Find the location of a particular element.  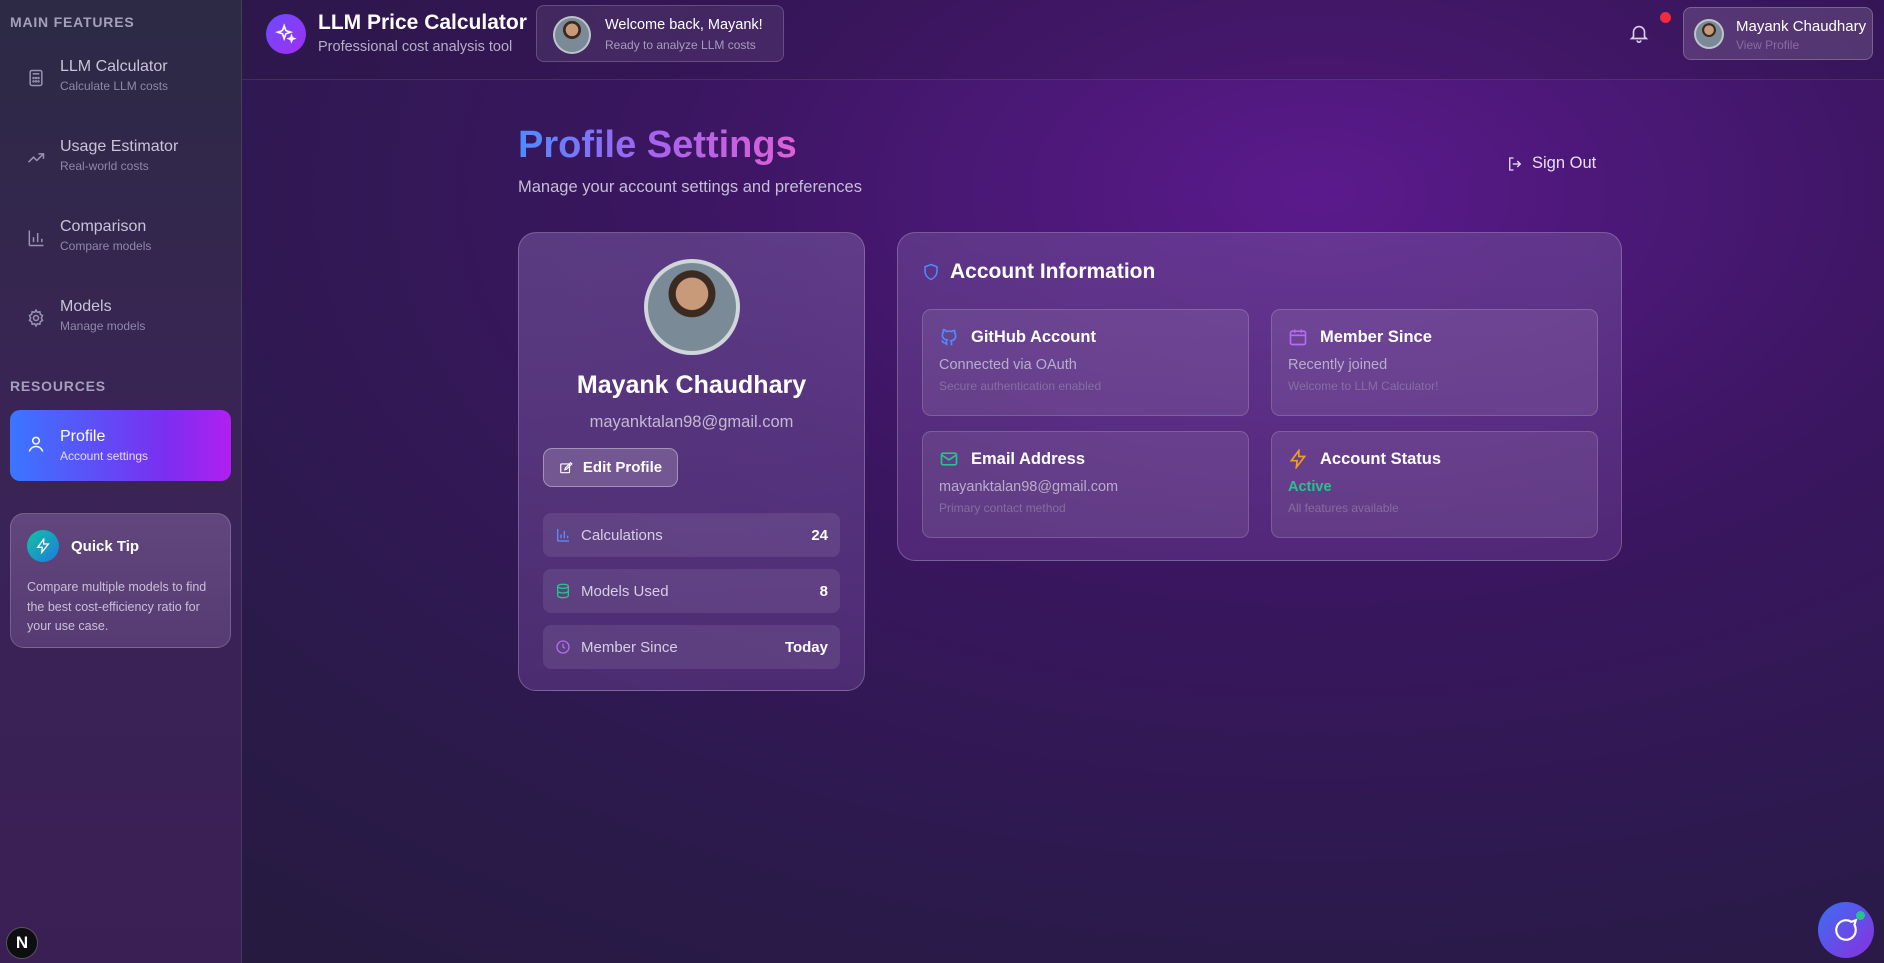

trending-up-icon is located at coordinates (36, 158).